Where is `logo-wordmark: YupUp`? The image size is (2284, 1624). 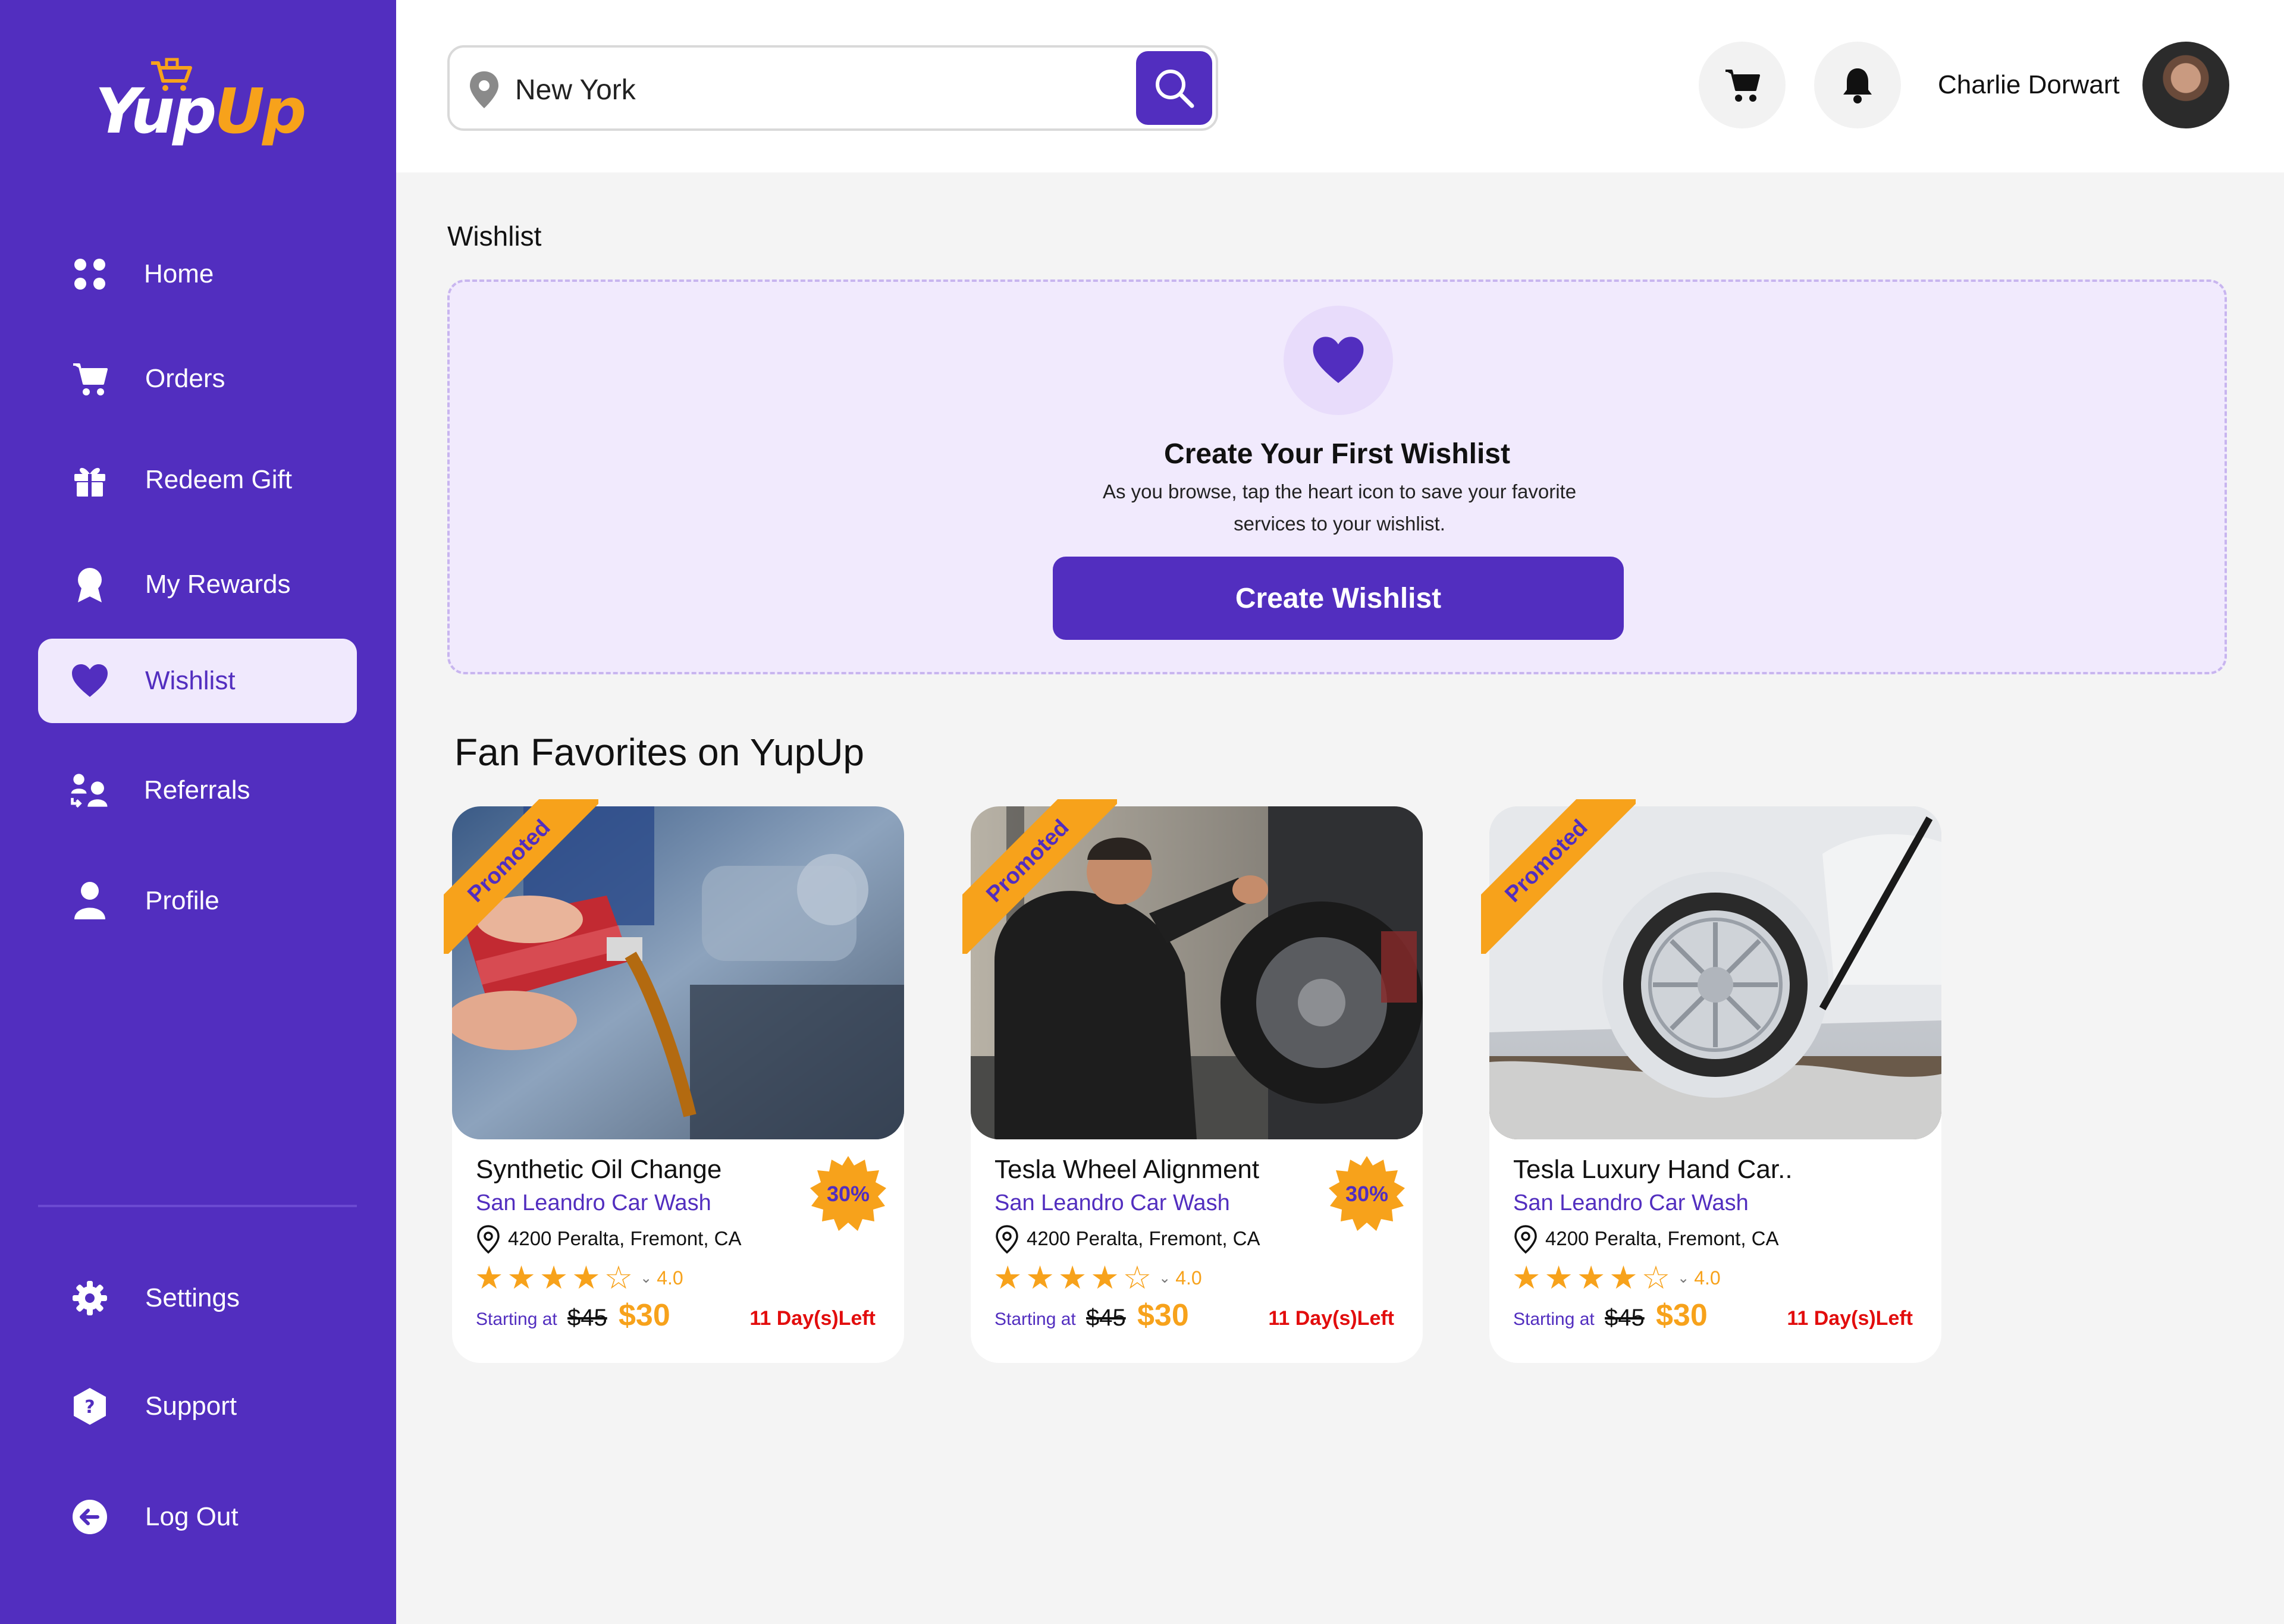 logo-wordmark: YupUp is located at coordinates (201, 111).